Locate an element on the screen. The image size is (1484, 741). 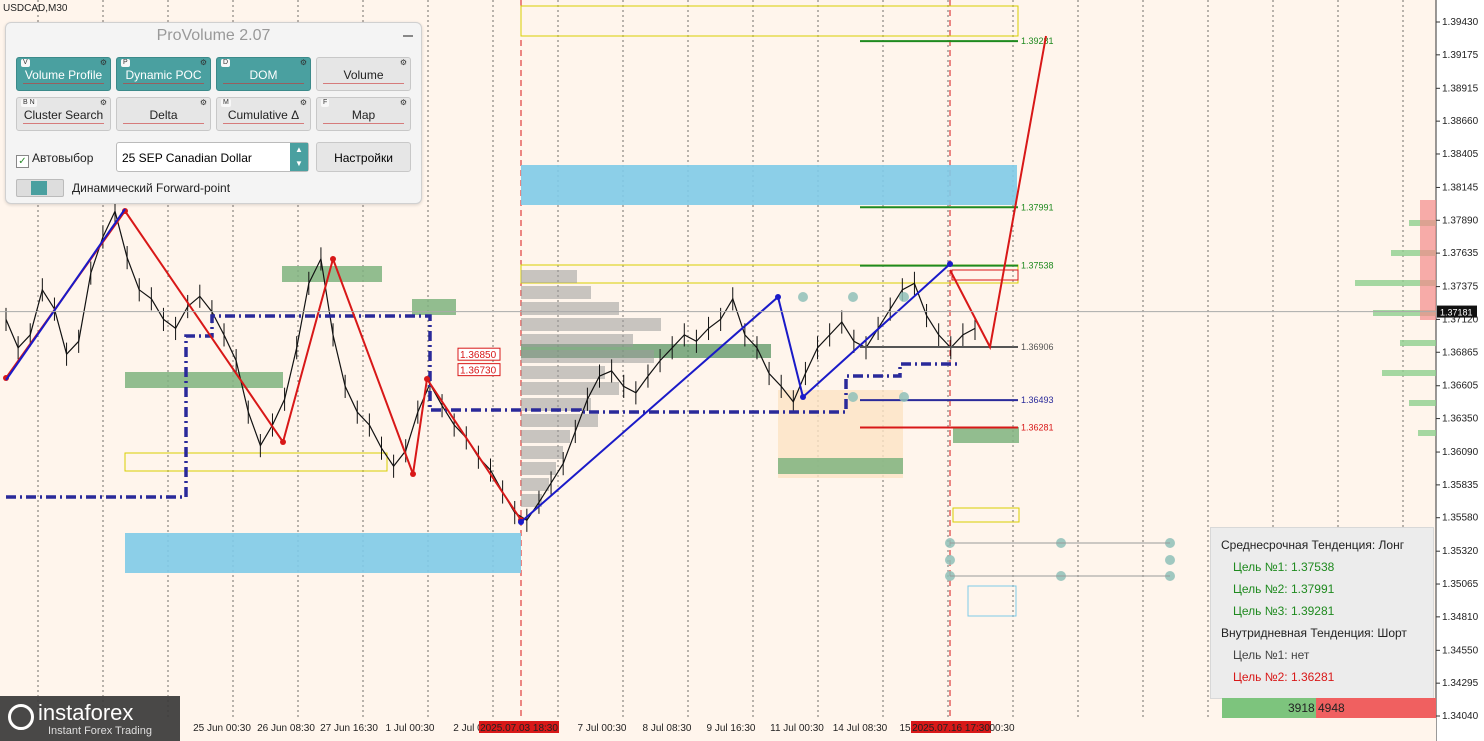
y-tick-label: 1.36350 is located at coordinates (1460, 419).